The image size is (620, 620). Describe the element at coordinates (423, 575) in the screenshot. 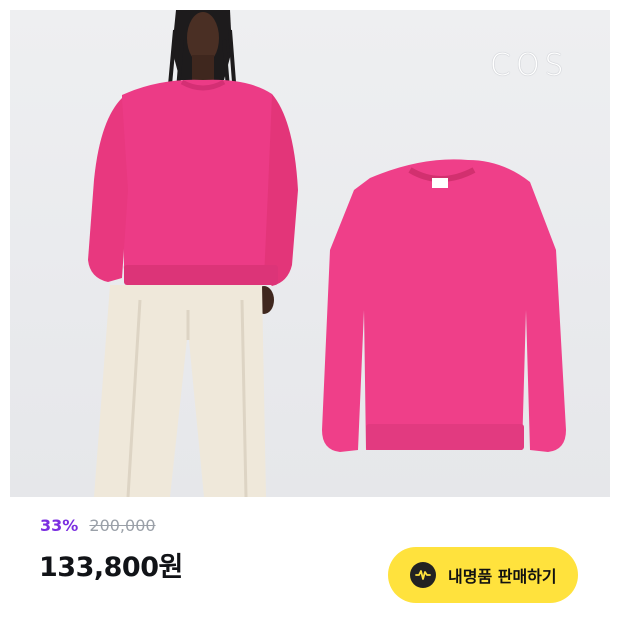

I see `wave-circle-icon` at that location.